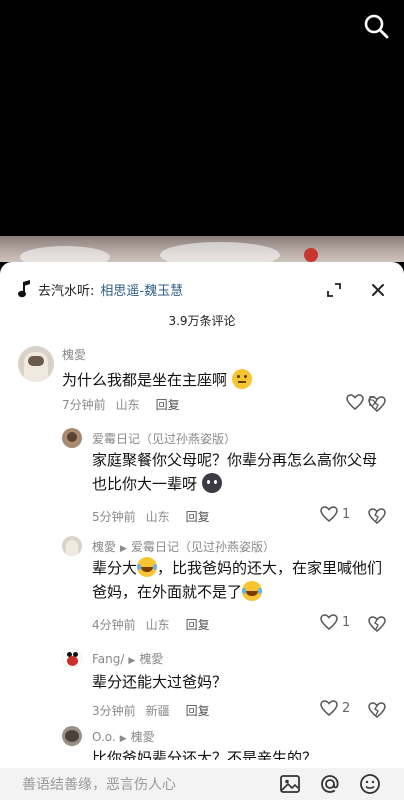 The image size is (404, 800). What do you see at coordinates (270, 568) in the screenshot?
I see `comment-text-content: ，比我爸妈的还大，在家里喊他们` at bounding box center [270, 568].